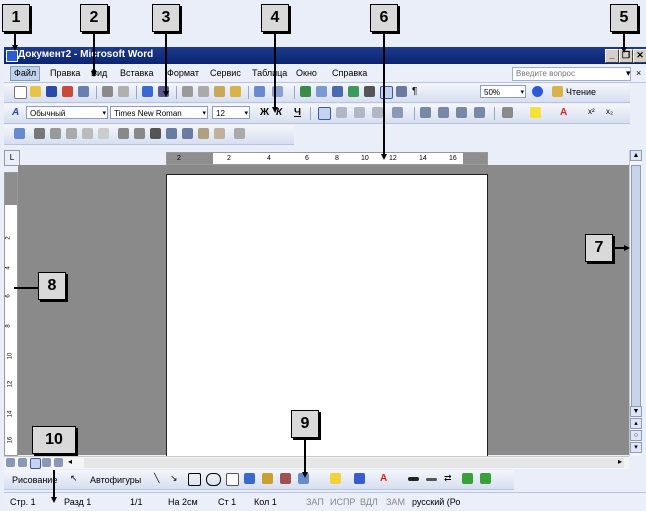 This screenshot has height=511, width=646. What do you see at coordinates (397, 112) in the screenshot?
I see `line-spacing-icon` at bounding box center [397, 112].